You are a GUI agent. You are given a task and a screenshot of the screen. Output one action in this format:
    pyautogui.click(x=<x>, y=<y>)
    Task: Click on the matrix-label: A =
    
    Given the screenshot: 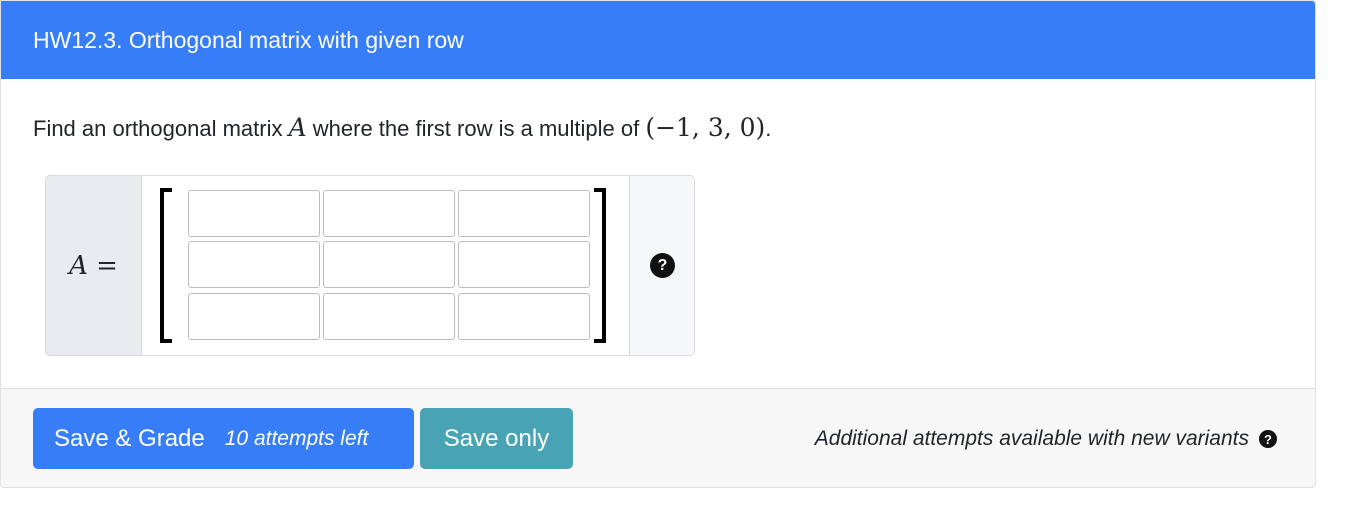 What is the action you would take?
    pyautogui.click(x=94, y=265)
    